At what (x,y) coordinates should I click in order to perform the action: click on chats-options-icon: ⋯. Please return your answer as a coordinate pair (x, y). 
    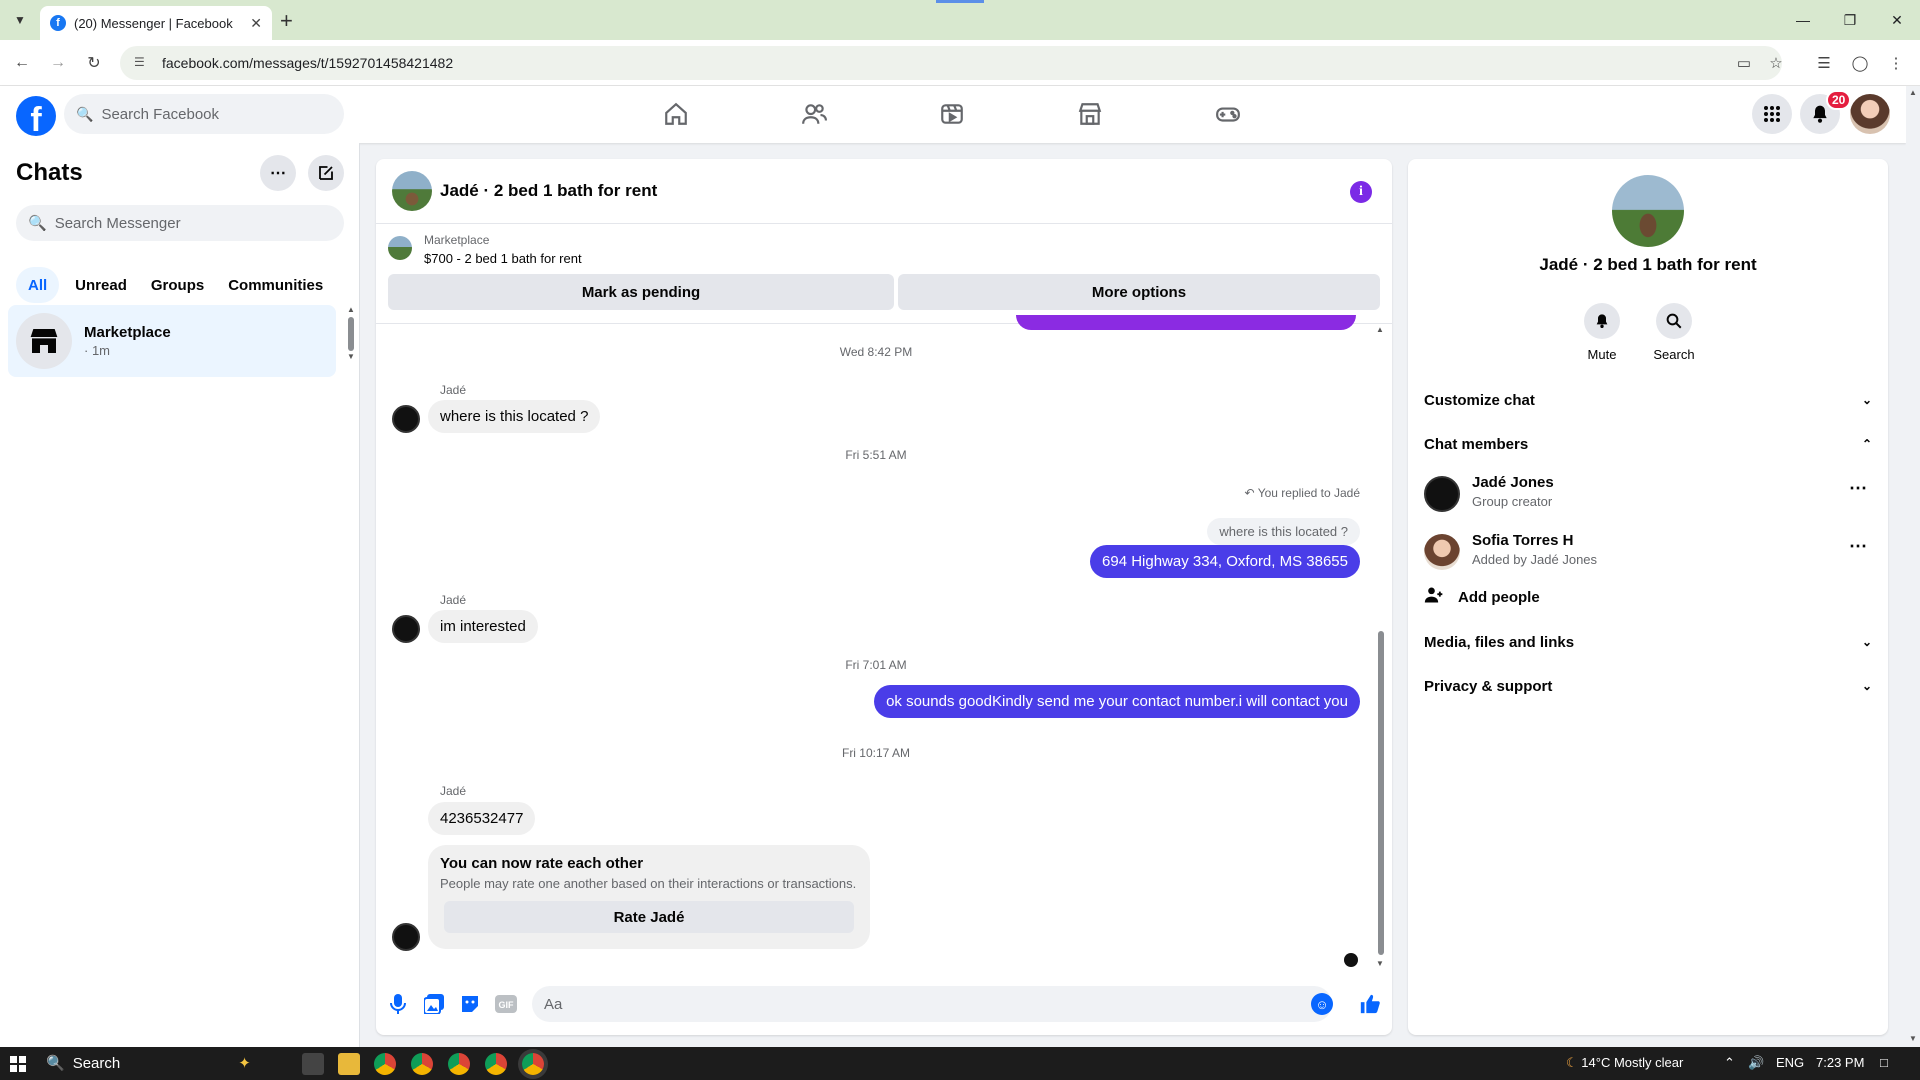
    Looking at the image, I should click on (278, 173).